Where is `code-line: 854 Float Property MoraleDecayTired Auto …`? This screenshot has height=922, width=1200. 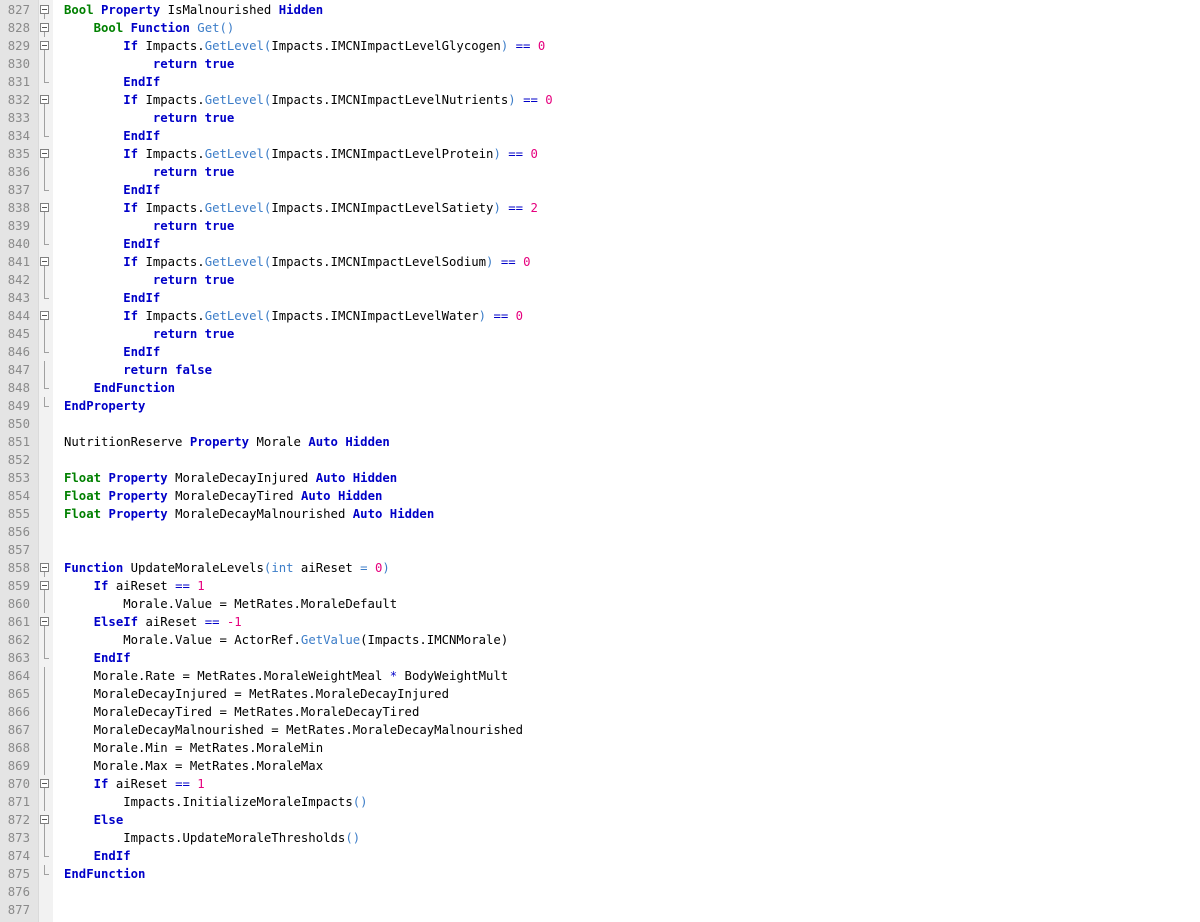 code-line: 854 Float Property MoraleDecayTired Auto … is located at coordinates (600, 496).